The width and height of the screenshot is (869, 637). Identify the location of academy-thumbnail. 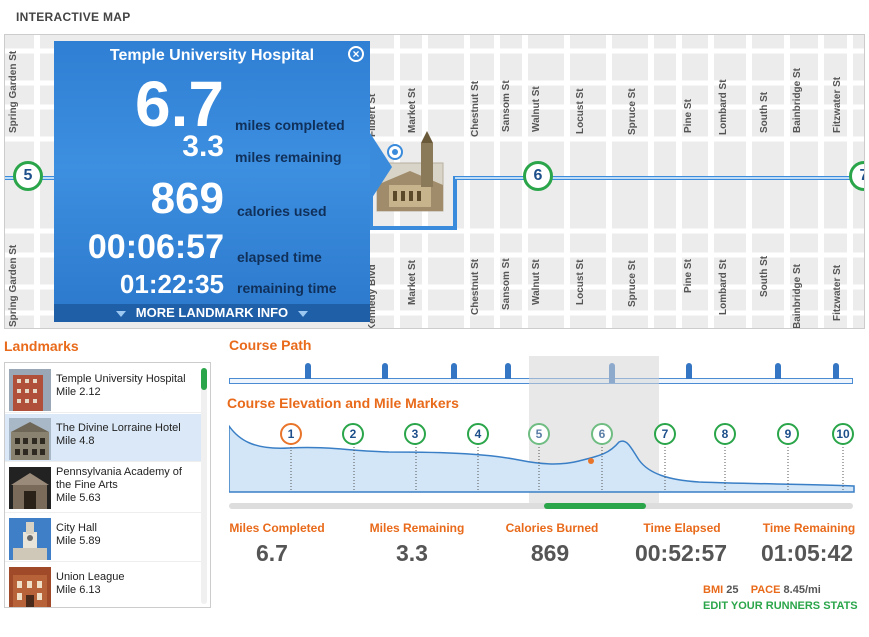
(30, 488).